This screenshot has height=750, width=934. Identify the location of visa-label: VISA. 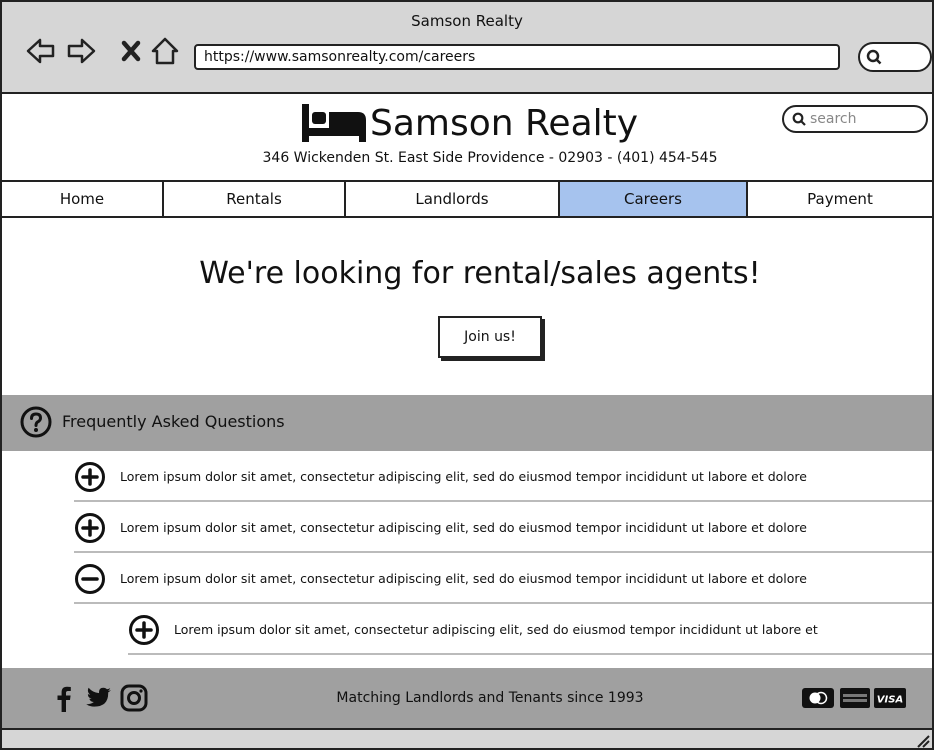
(890, 700).